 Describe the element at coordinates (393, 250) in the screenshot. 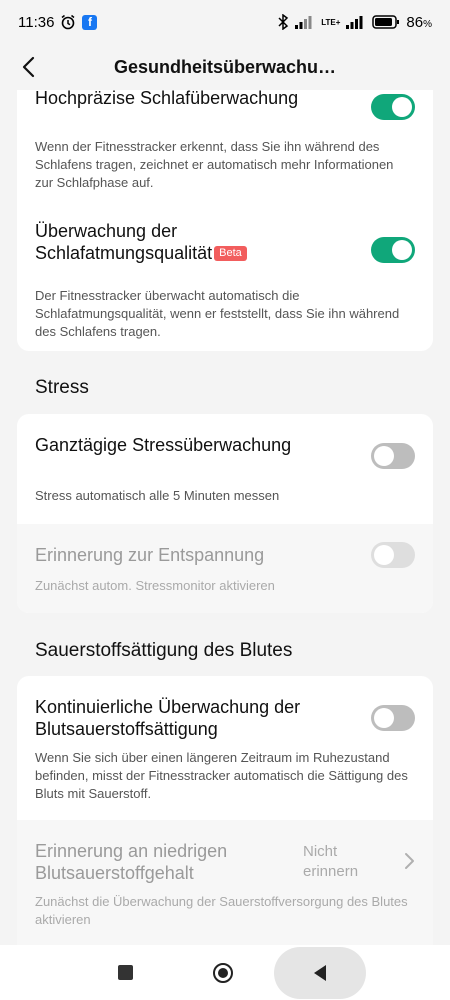

I see `sleep-breathing-toggle` at that location.